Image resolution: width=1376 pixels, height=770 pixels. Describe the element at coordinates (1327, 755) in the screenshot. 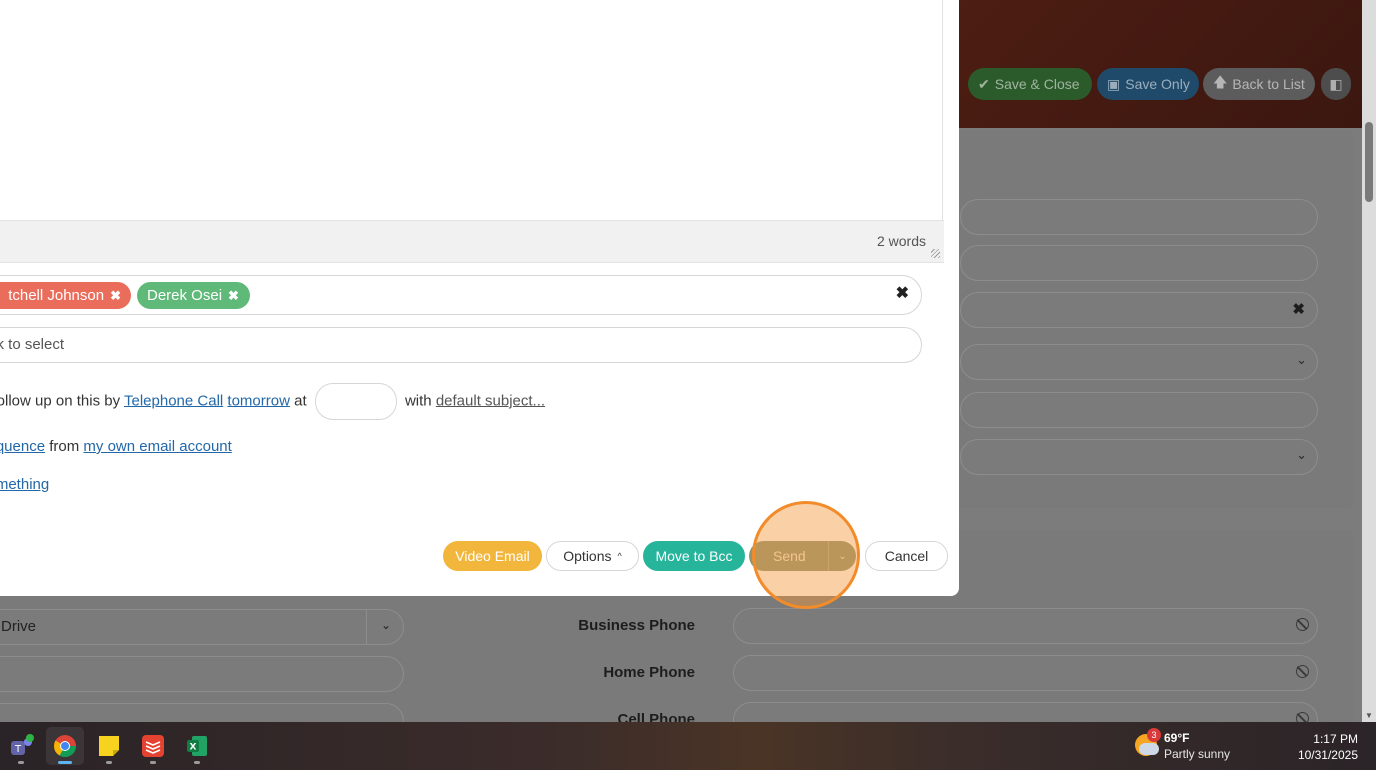

I see `clock-date: 10/31/2025` at that location.